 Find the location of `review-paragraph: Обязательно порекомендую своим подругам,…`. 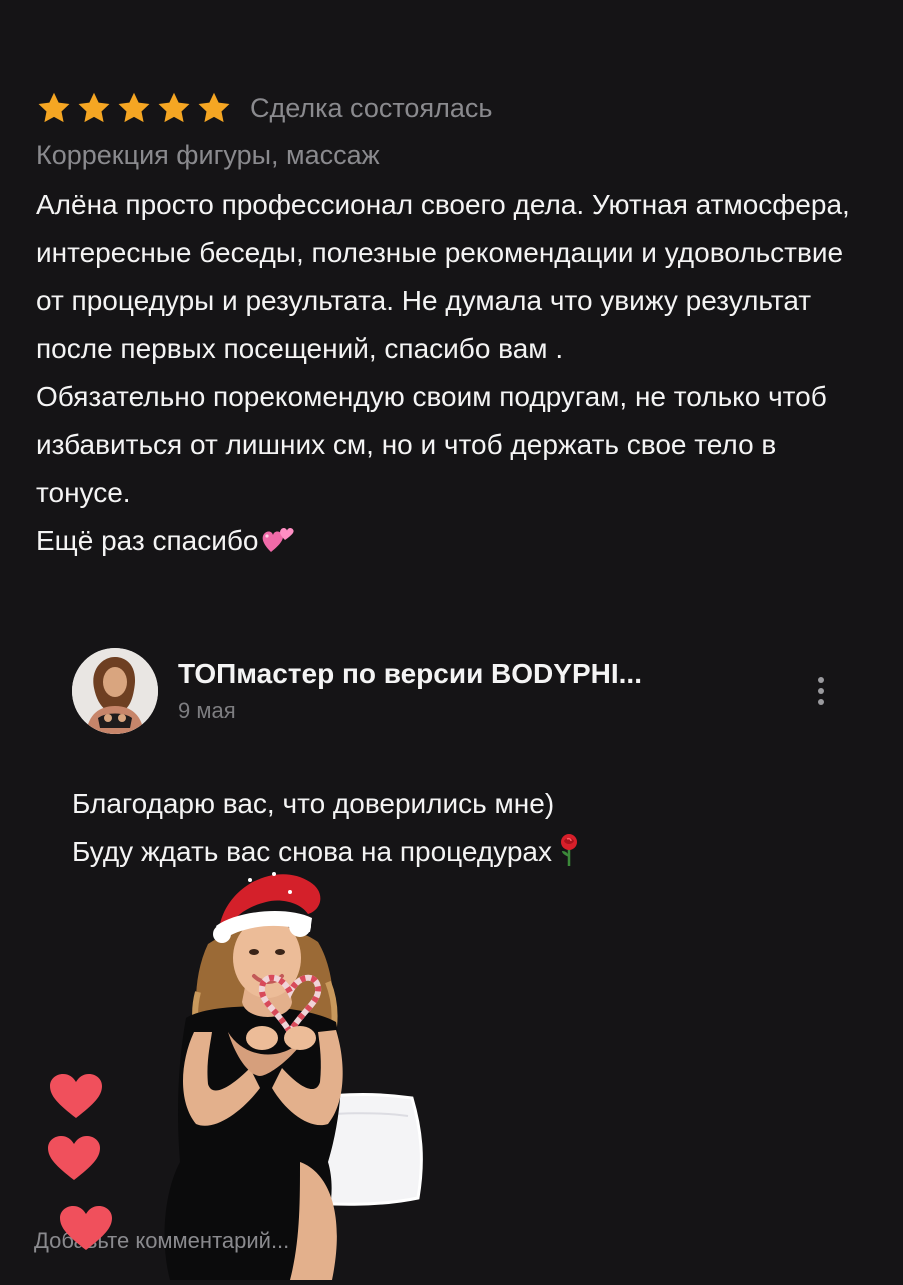

review-paragraph: Обязательно порекомендую своим подругам,… is located at coordinates (431, 444).